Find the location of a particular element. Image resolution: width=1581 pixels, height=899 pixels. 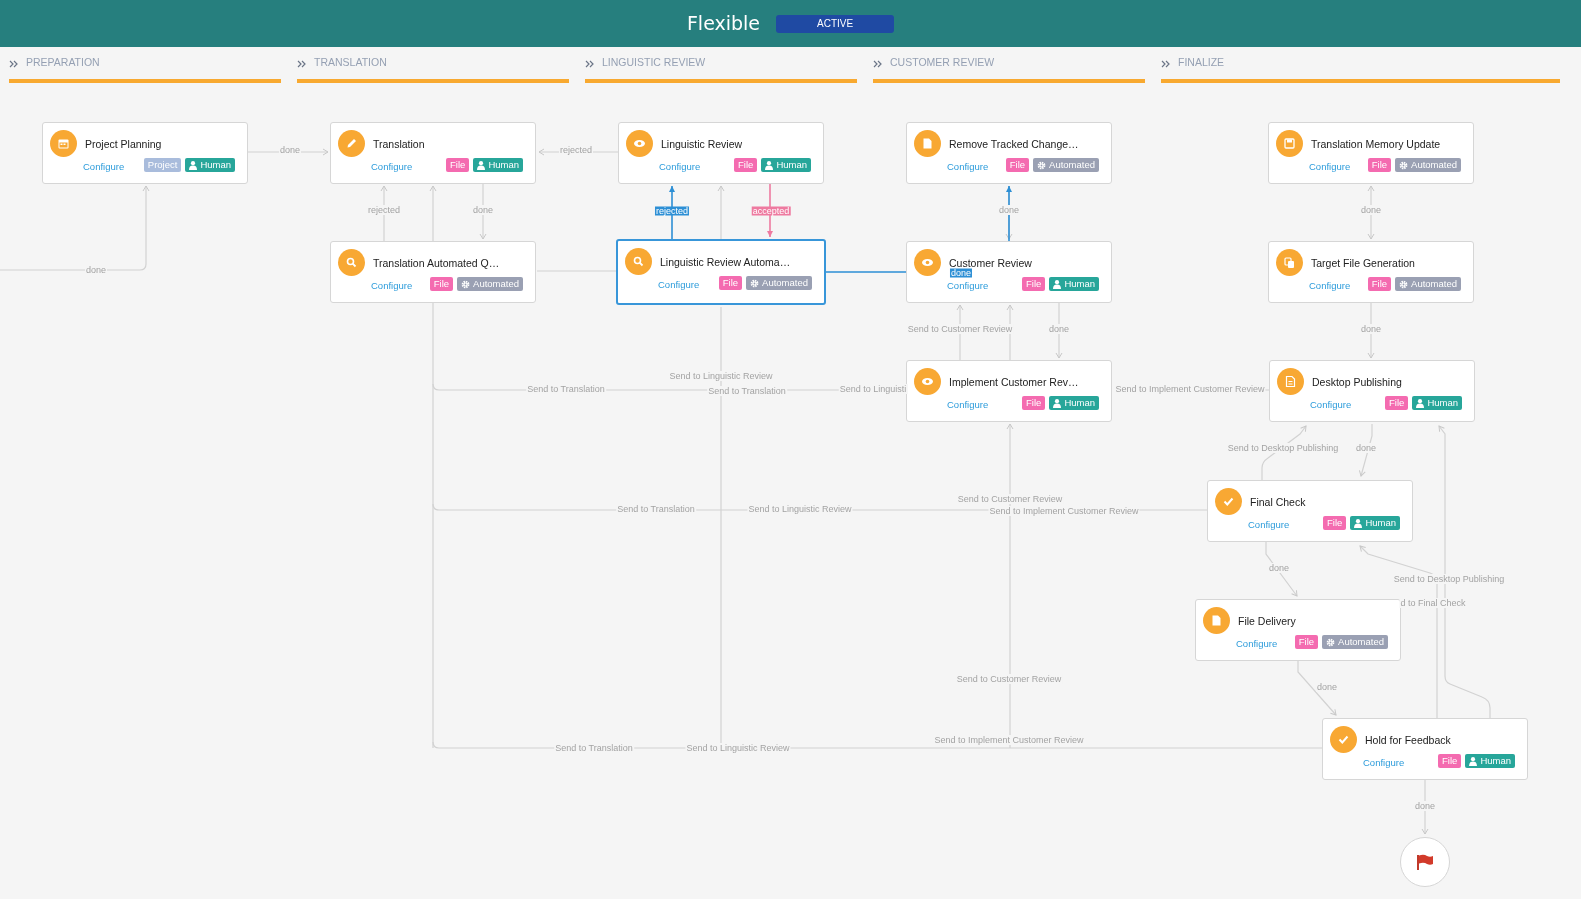

task-card: Translation Configure File Human is located at coordinates (433, 153).